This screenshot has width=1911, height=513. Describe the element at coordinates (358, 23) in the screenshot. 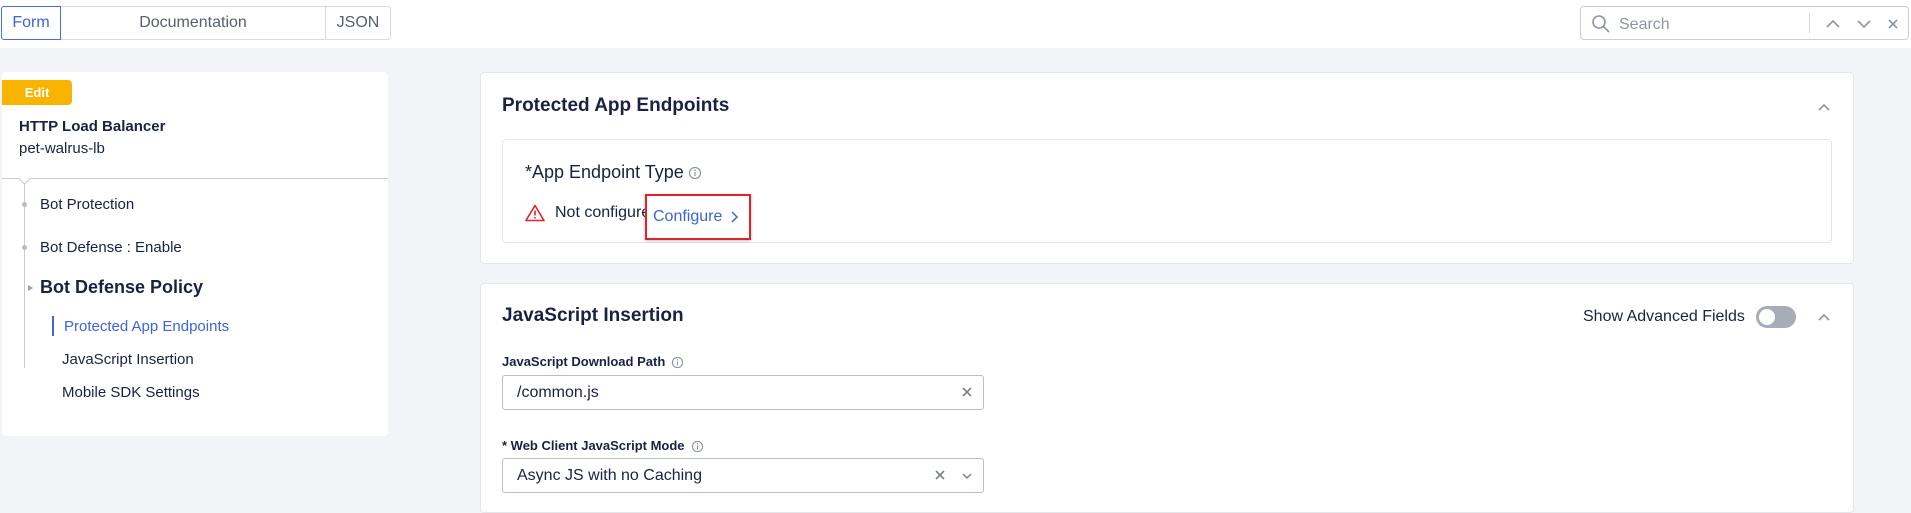

I see `tab-json: JSON` at that location.